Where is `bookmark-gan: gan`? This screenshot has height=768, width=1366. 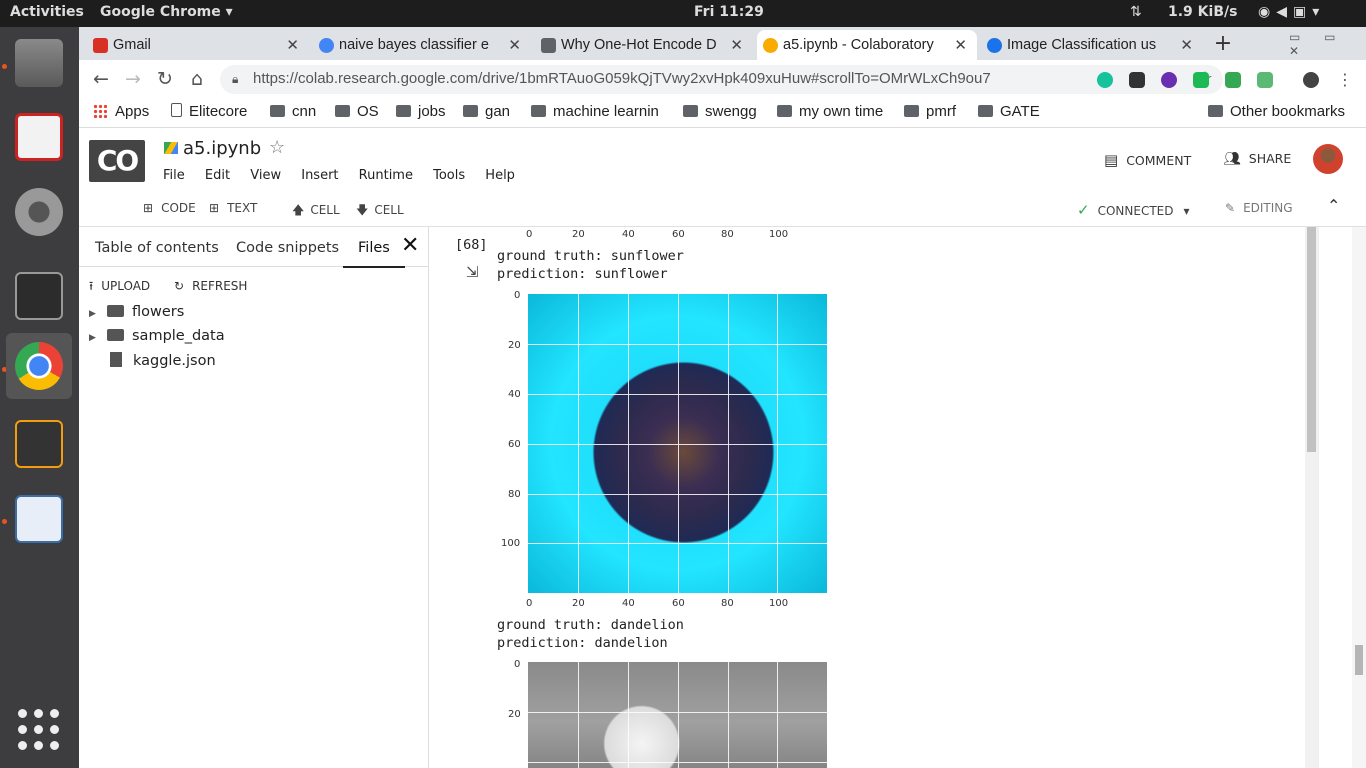 bookmark-gan: gan is located at coordinates (486, 111).